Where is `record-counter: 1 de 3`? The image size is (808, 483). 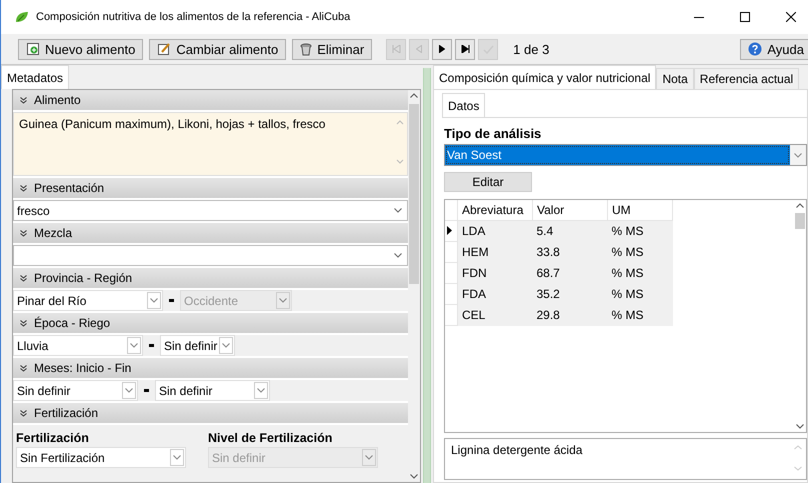 record-counter: 1 de 3 is located at coordinates (531, 49).